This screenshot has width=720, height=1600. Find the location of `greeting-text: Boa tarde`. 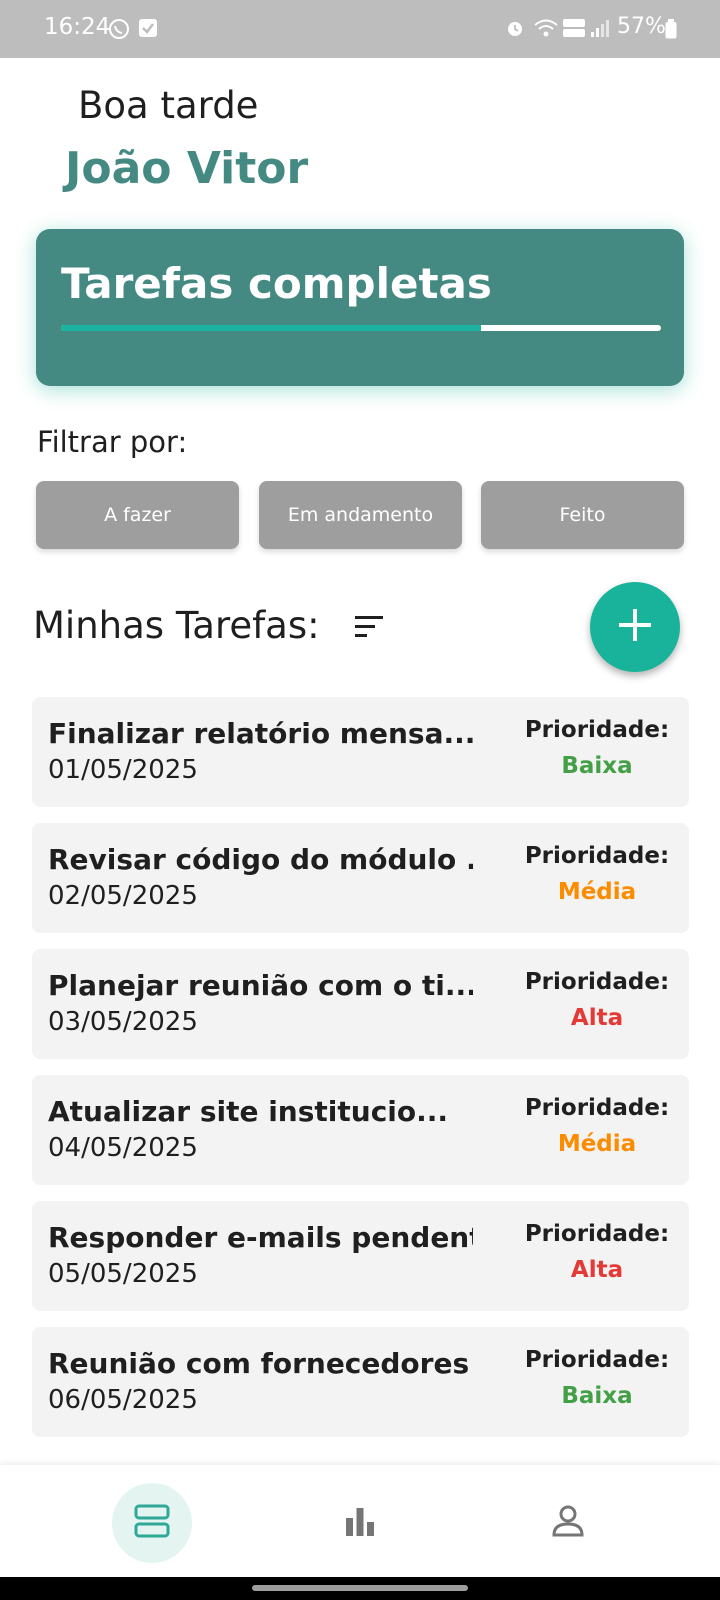

greeting-text: Boa tarde is located at coordinates (168, 105).